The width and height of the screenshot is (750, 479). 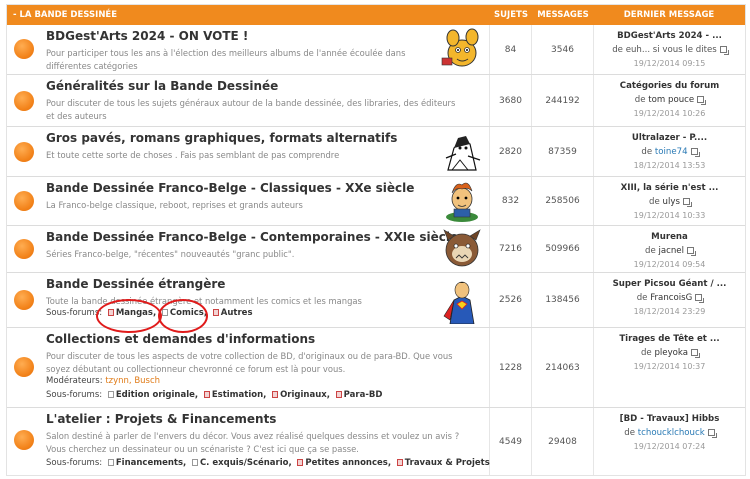 What do you see at coordinates (135, 284) in the screenshot?
I see `forum-title: Bande Dessinée étrangère` at bounding box center [135, 284].